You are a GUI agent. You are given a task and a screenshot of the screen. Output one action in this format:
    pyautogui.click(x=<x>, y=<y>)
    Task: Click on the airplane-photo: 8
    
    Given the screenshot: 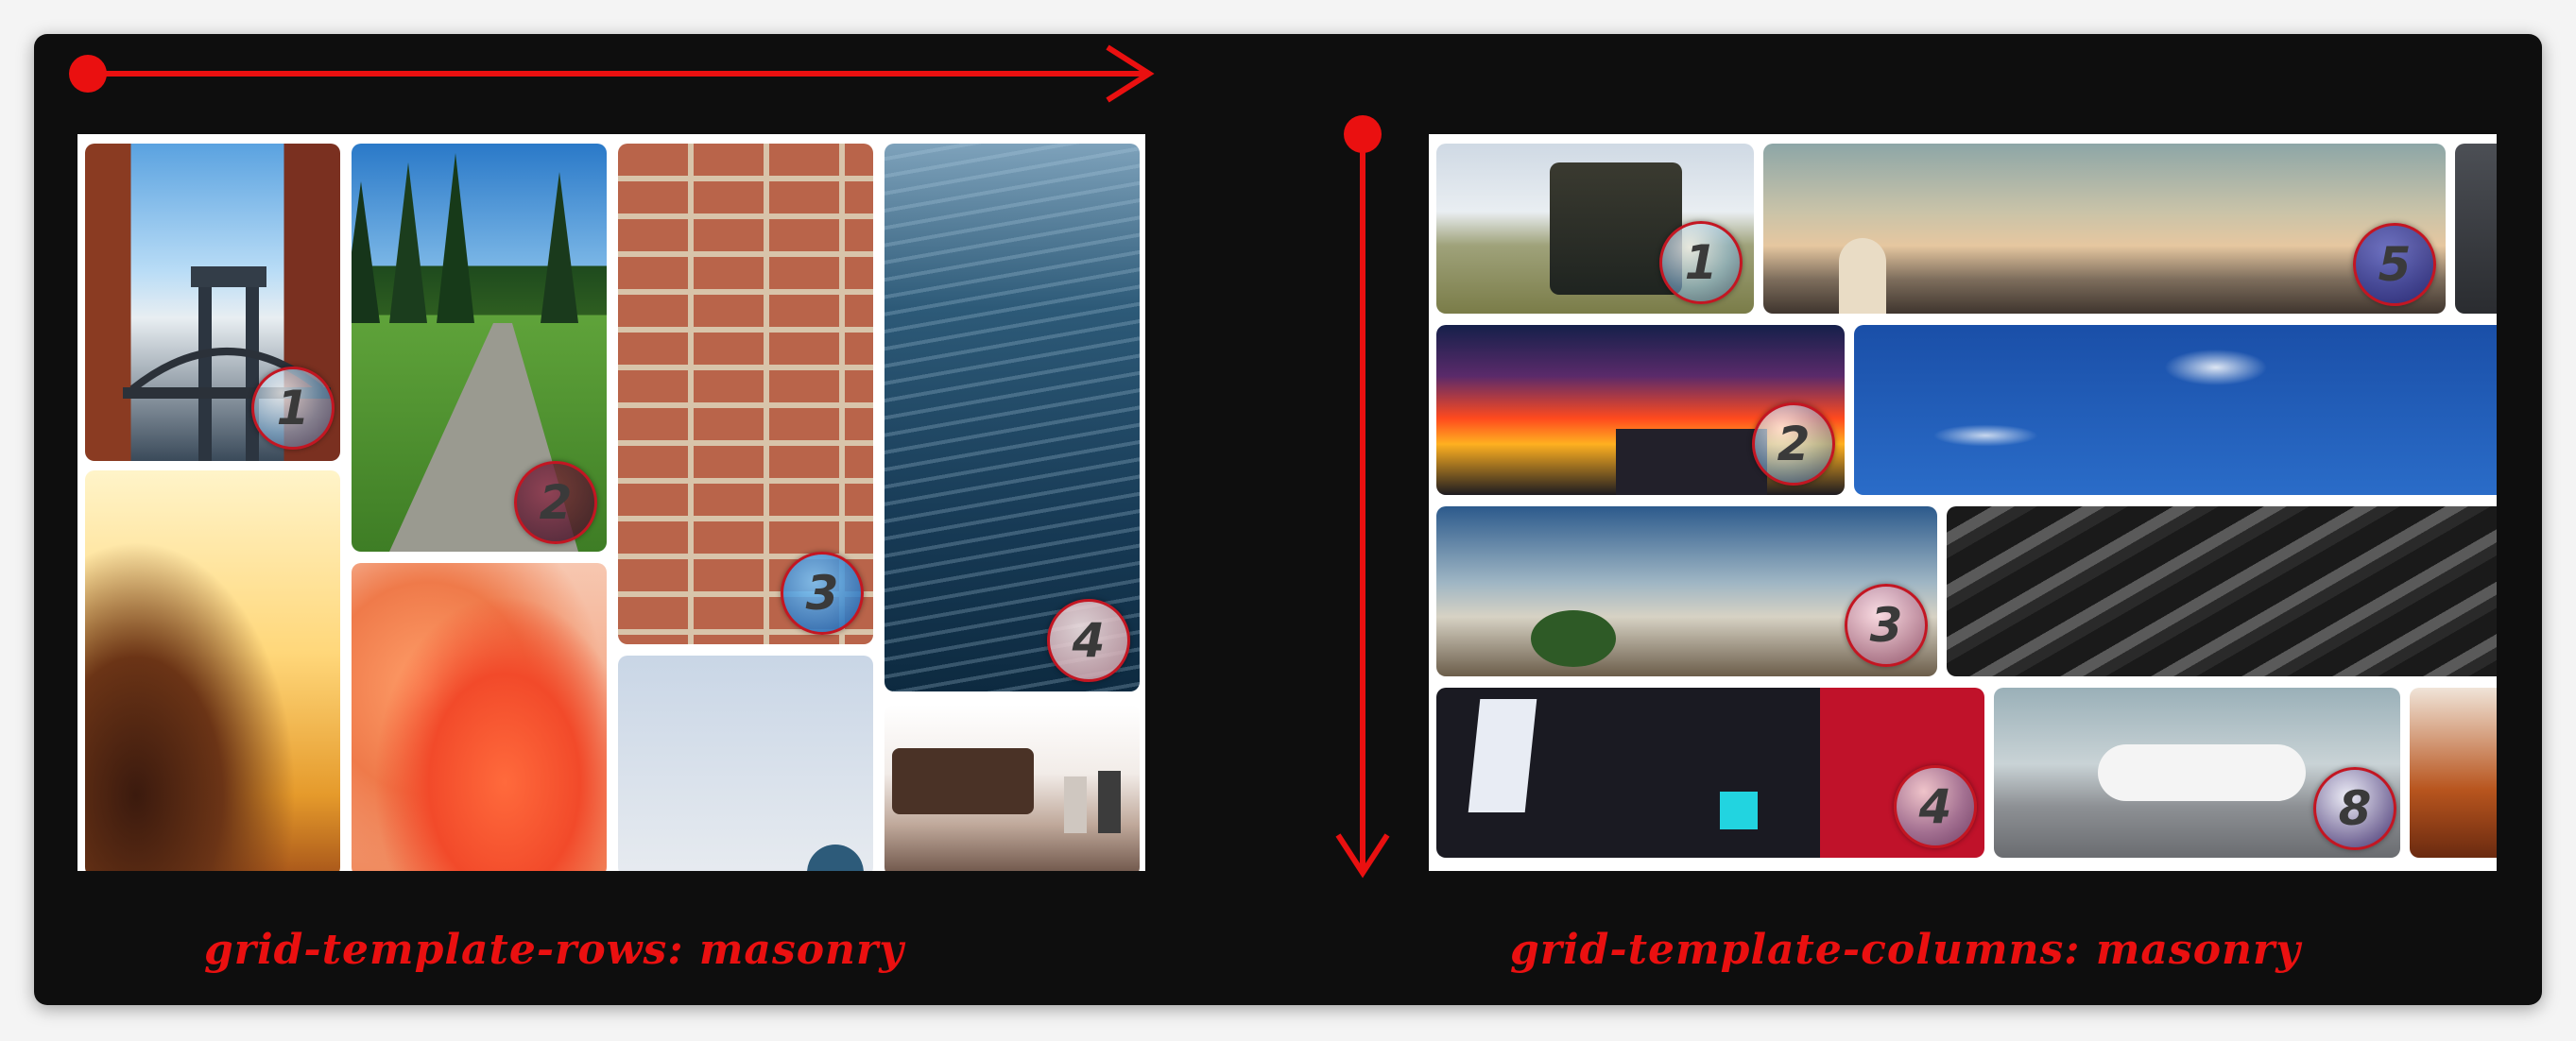 What is the action you would take?
    pyautogui.click(x=2197, y=773)
    